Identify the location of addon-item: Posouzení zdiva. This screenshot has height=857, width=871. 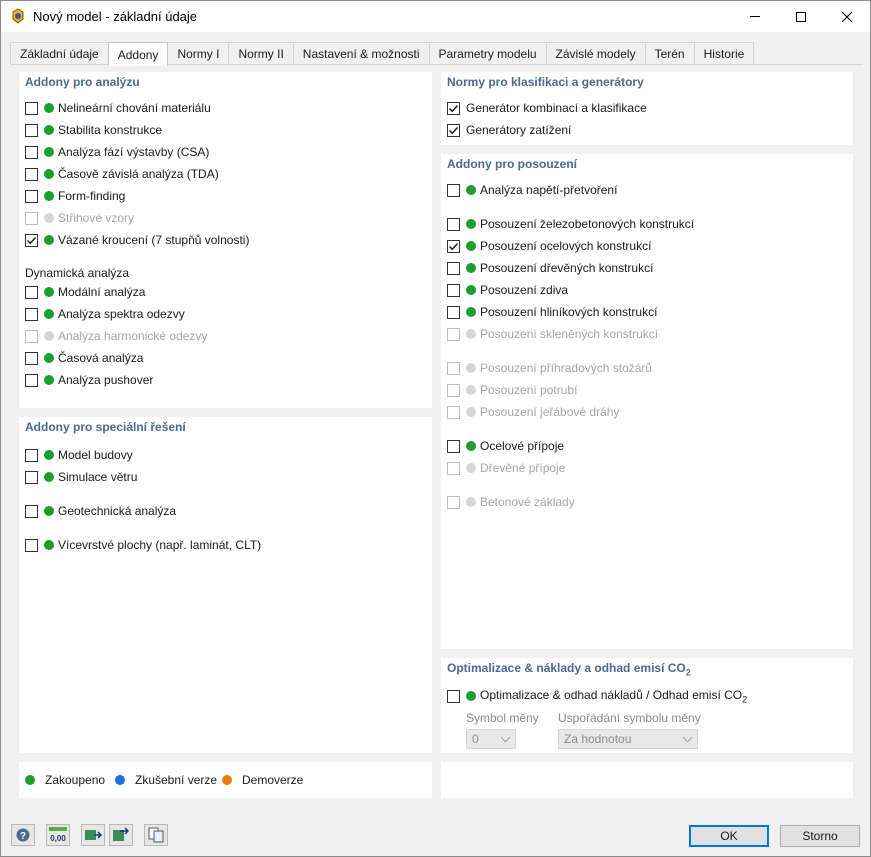
(507, 290).